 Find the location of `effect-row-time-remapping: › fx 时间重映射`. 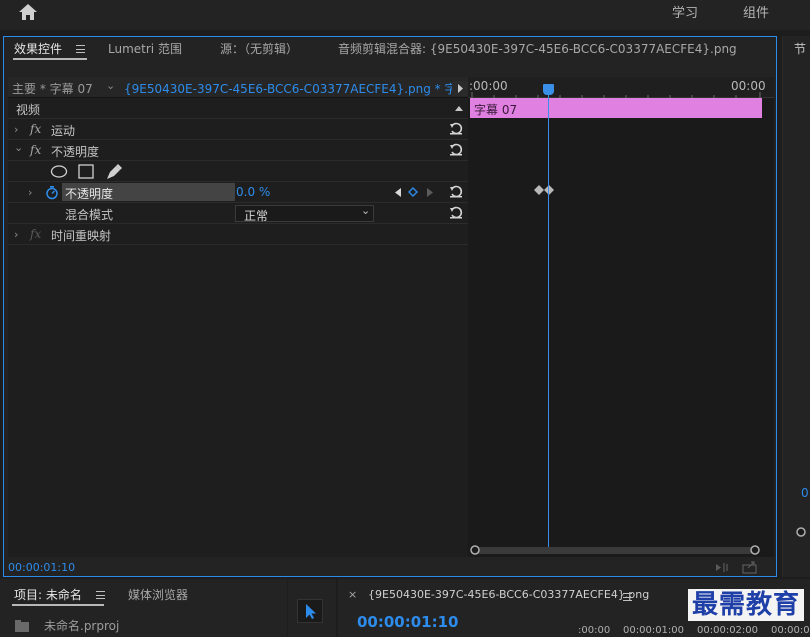

effect-row-time-remapping: › fx 时间重映射 is located at coordinates (238, 234).